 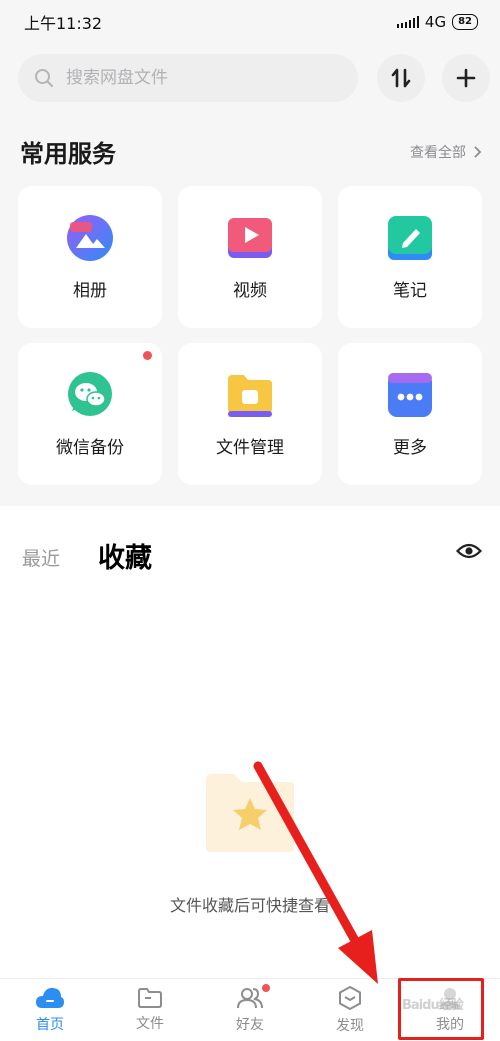 I want to click on signal-icon, so click(x=407, y=22).